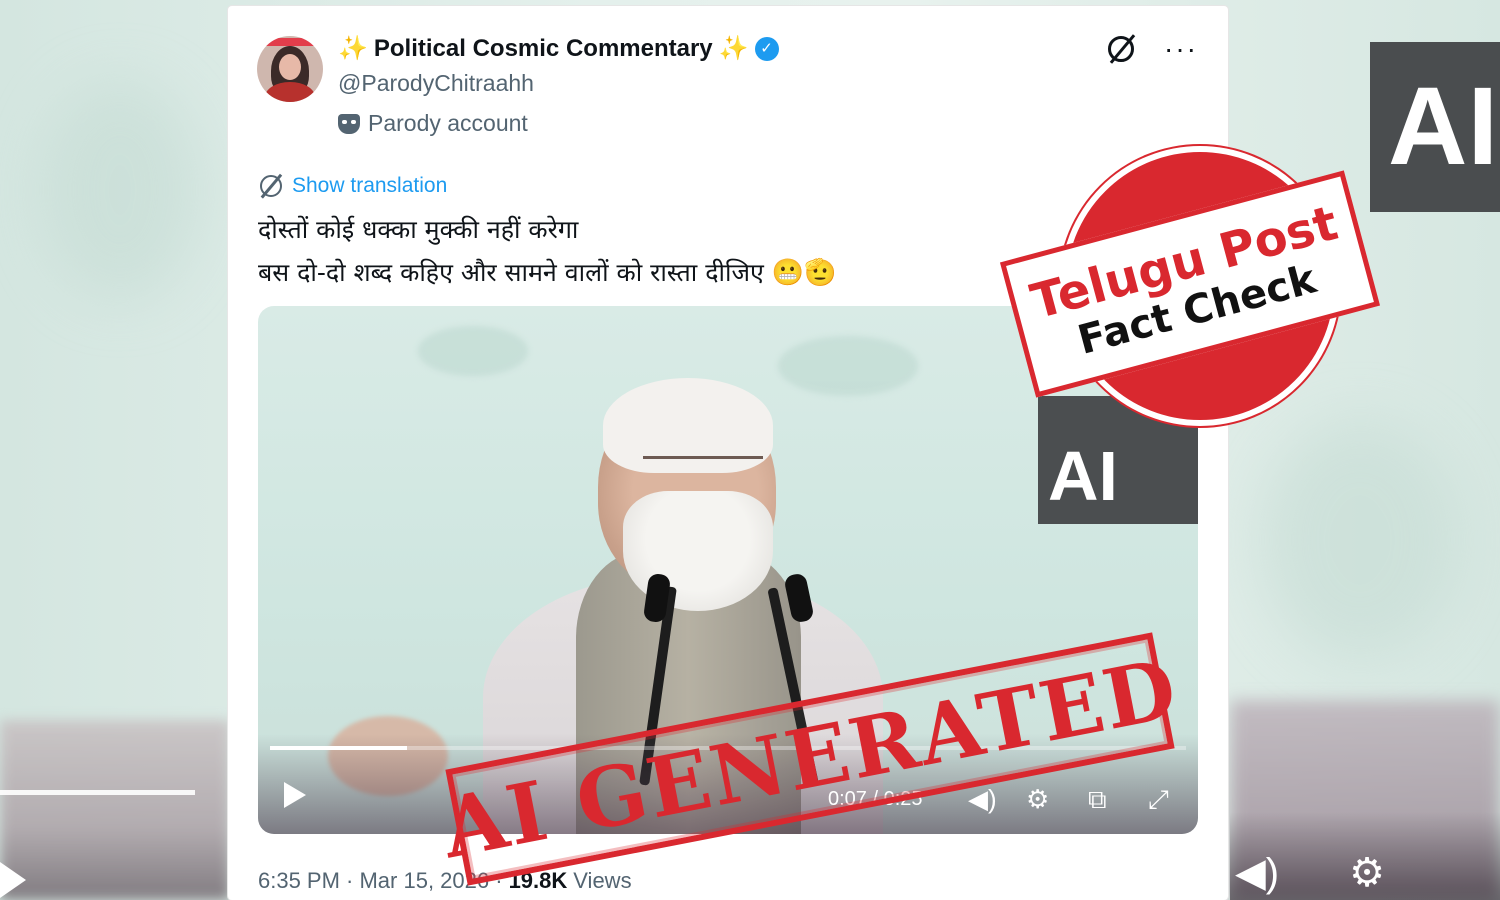 This screenshot has width=1500, height=900. What do you see at coordinates (418, 229) in the screenshot?
I see `tweet-text-line: दोस्तों कोई धक्का मुक्की नहीं करेगा` at bounding box center [418, 229].